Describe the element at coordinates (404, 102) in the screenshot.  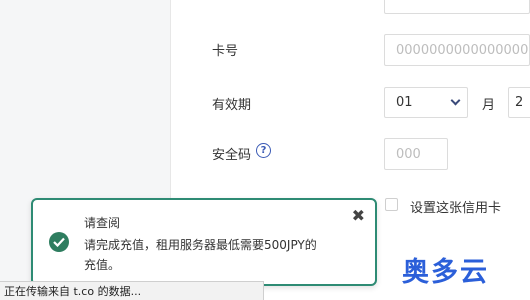
I see `expiry-month-value: 01` at that location.